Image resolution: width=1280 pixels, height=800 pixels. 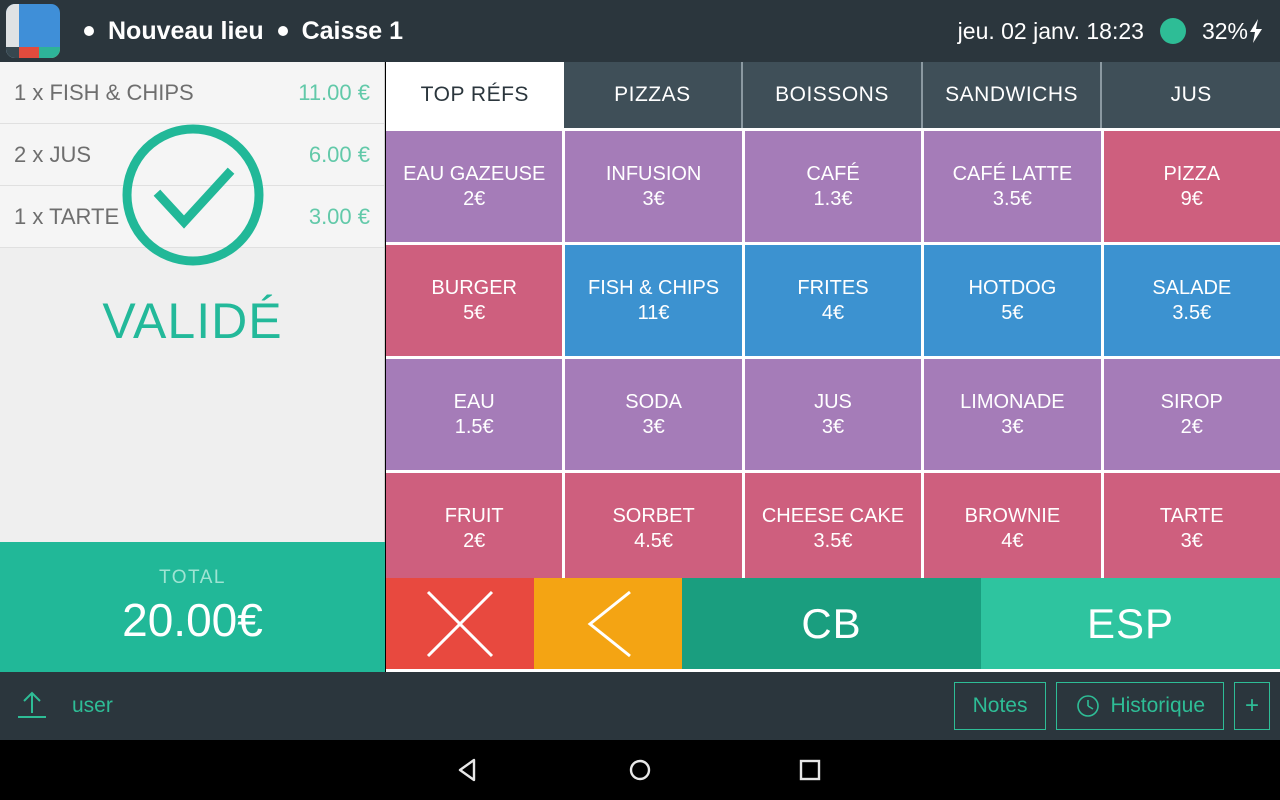 I want to click on product-name: BURGER, so click(x=474, y=287).